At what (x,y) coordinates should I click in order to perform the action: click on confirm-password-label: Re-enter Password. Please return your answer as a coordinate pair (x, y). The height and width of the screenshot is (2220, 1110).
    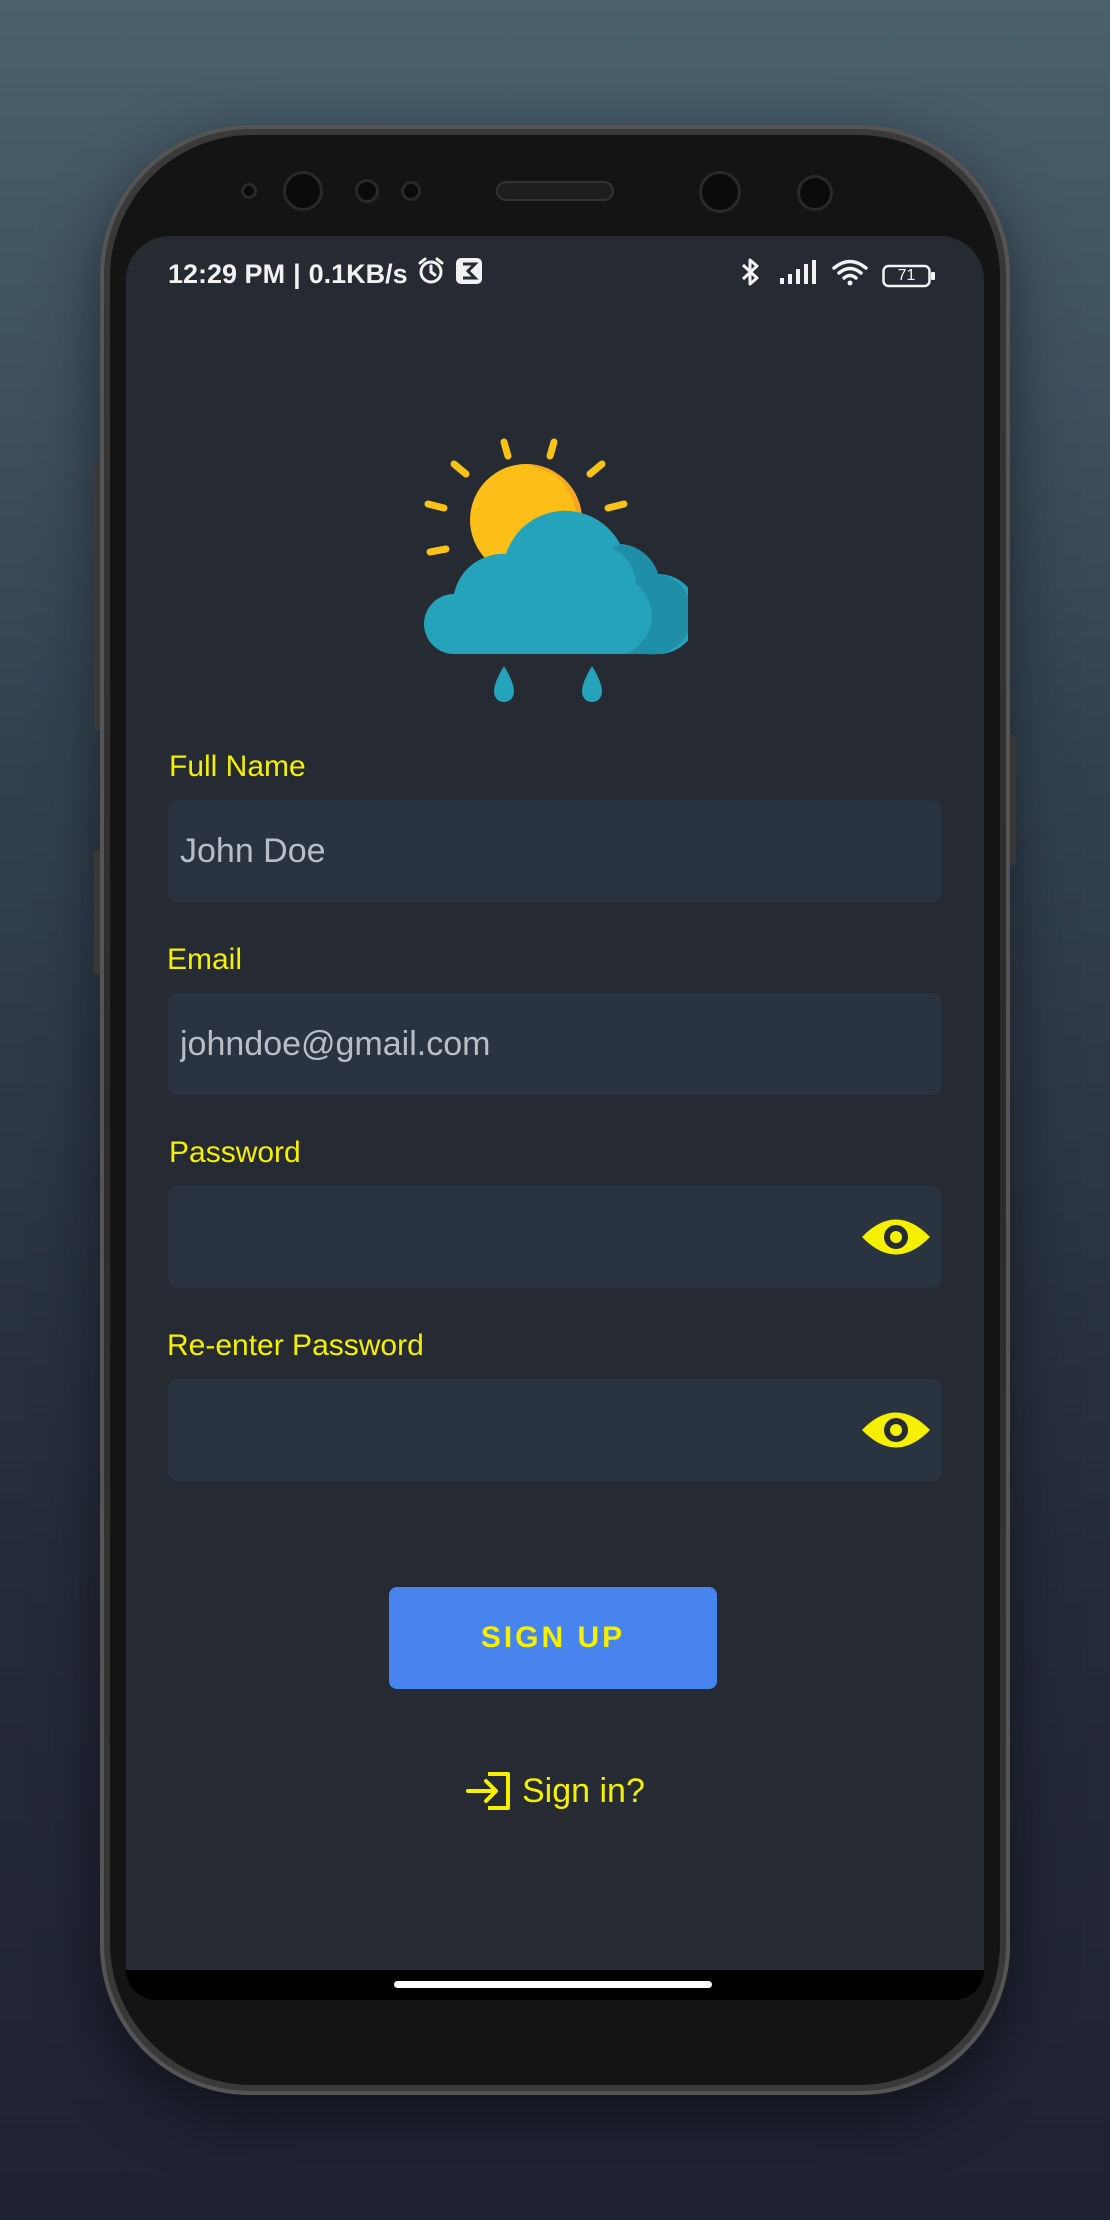
    Looking at the image, I should click on (295, 1345).